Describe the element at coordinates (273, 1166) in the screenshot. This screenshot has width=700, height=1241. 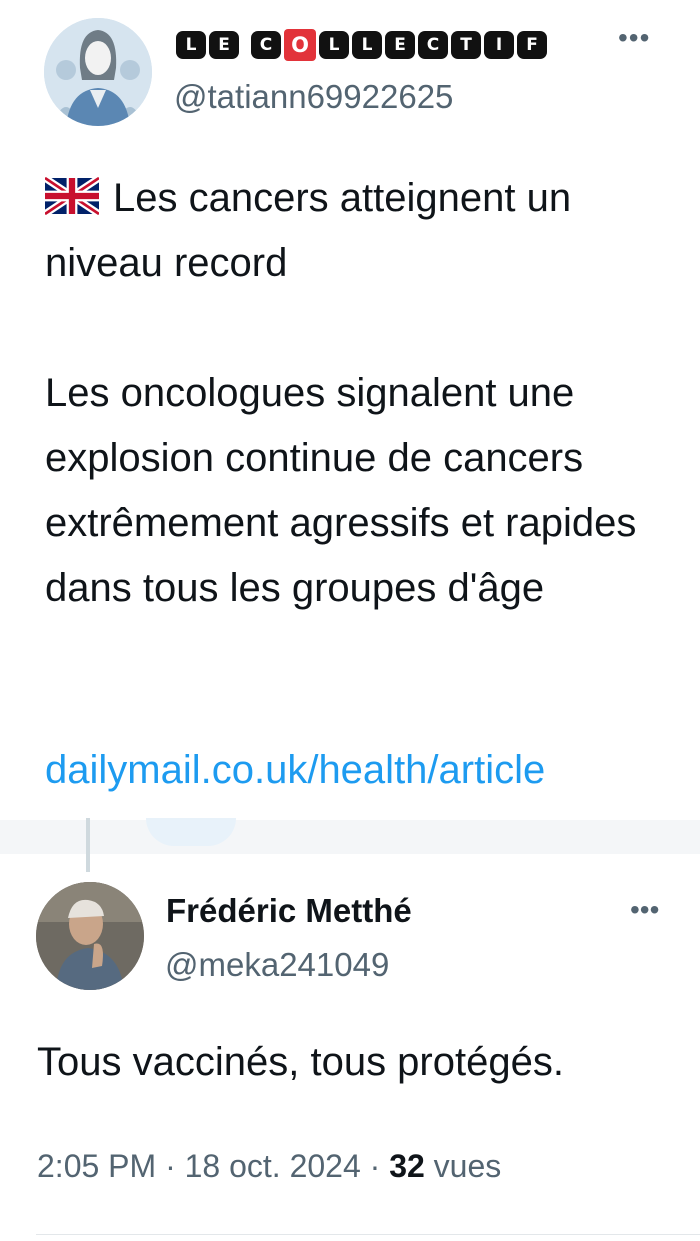
I see `reply-date: 18 oct. 2024` at that location.